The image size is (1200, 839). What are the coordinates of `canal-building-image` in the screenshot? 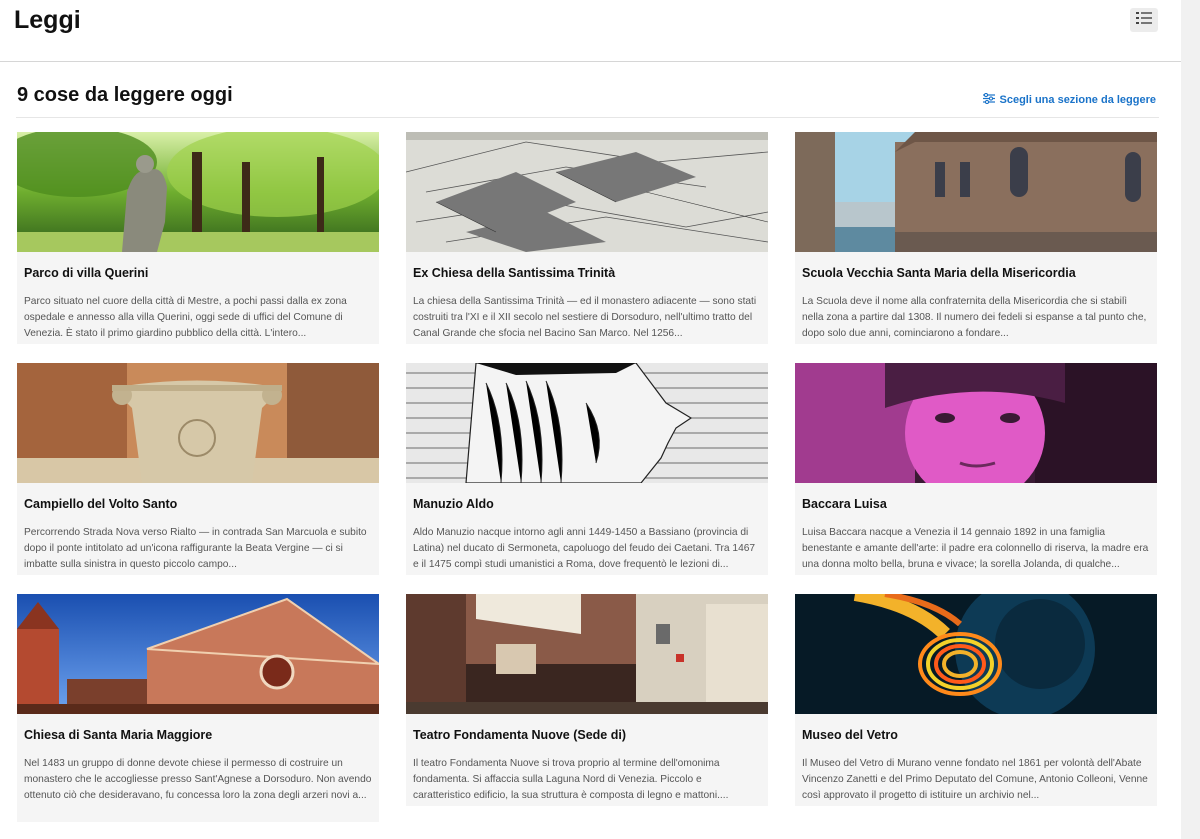 It's located at (976, 192).